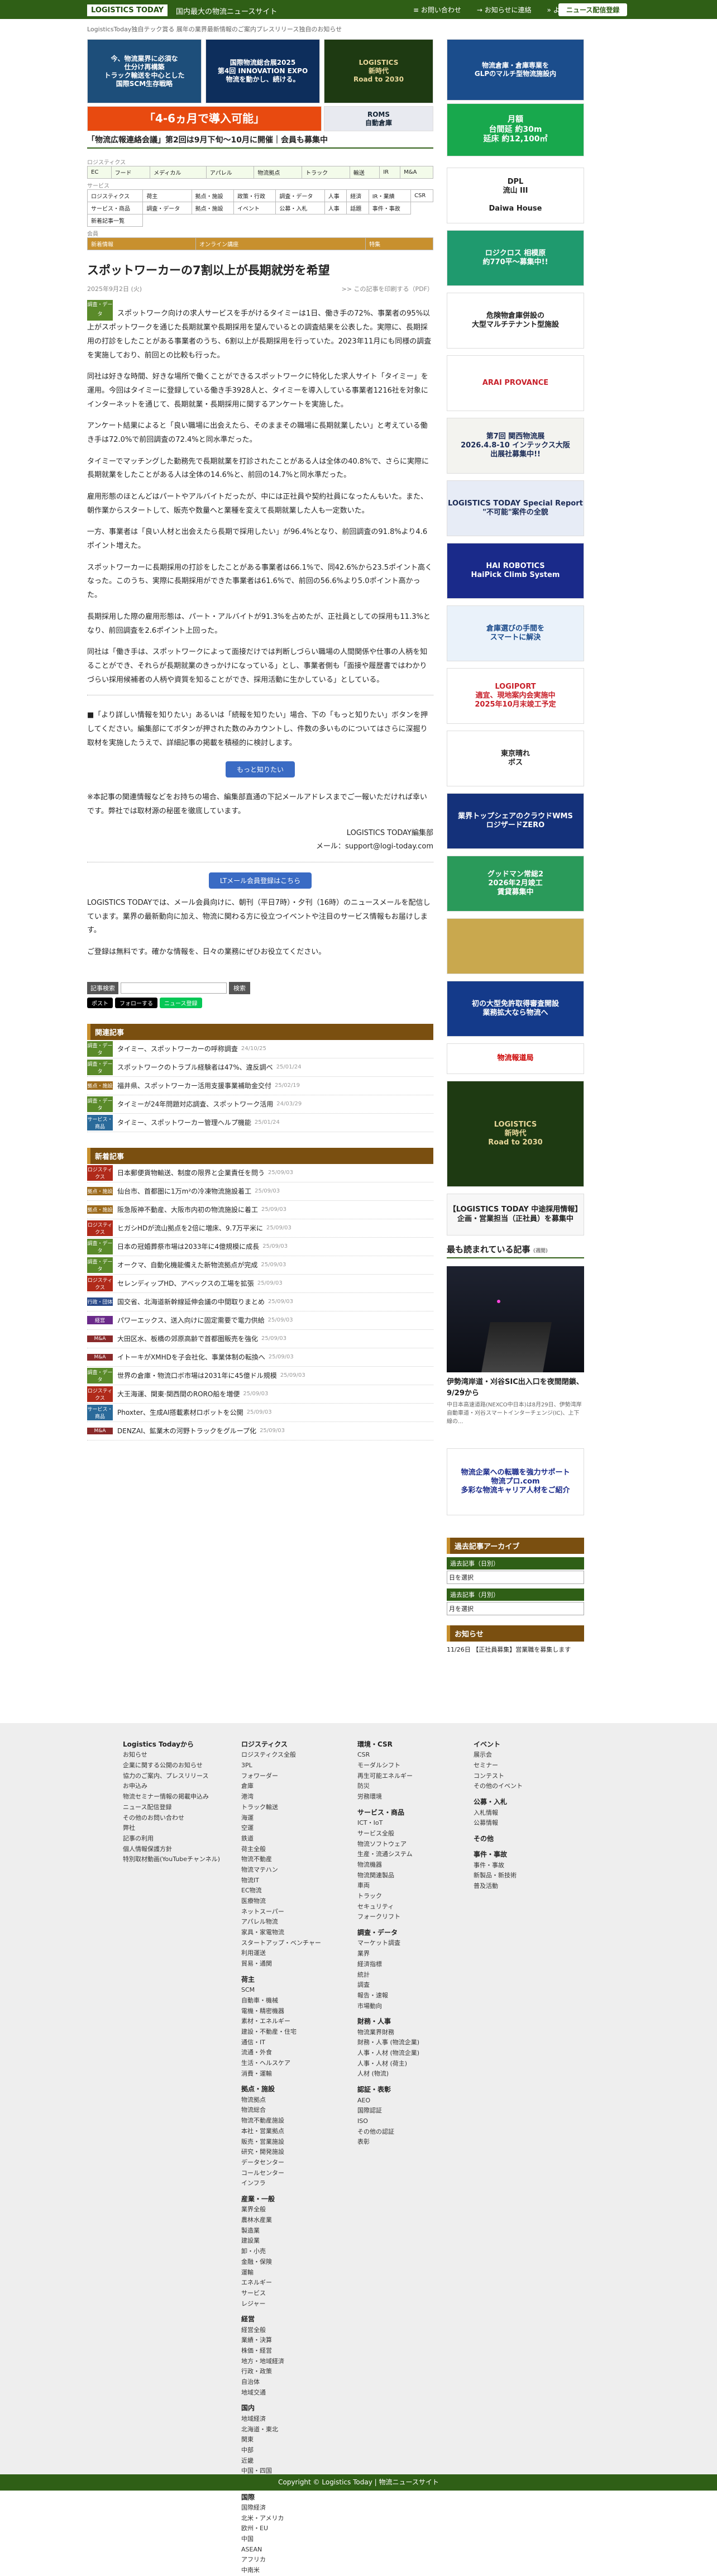 The height and width of the screenshot is (2576, 717). Describe the element at coordinates (505, 10) in the screenshot. I see `nav-item-notice: → お知らせに連絡` at that location.